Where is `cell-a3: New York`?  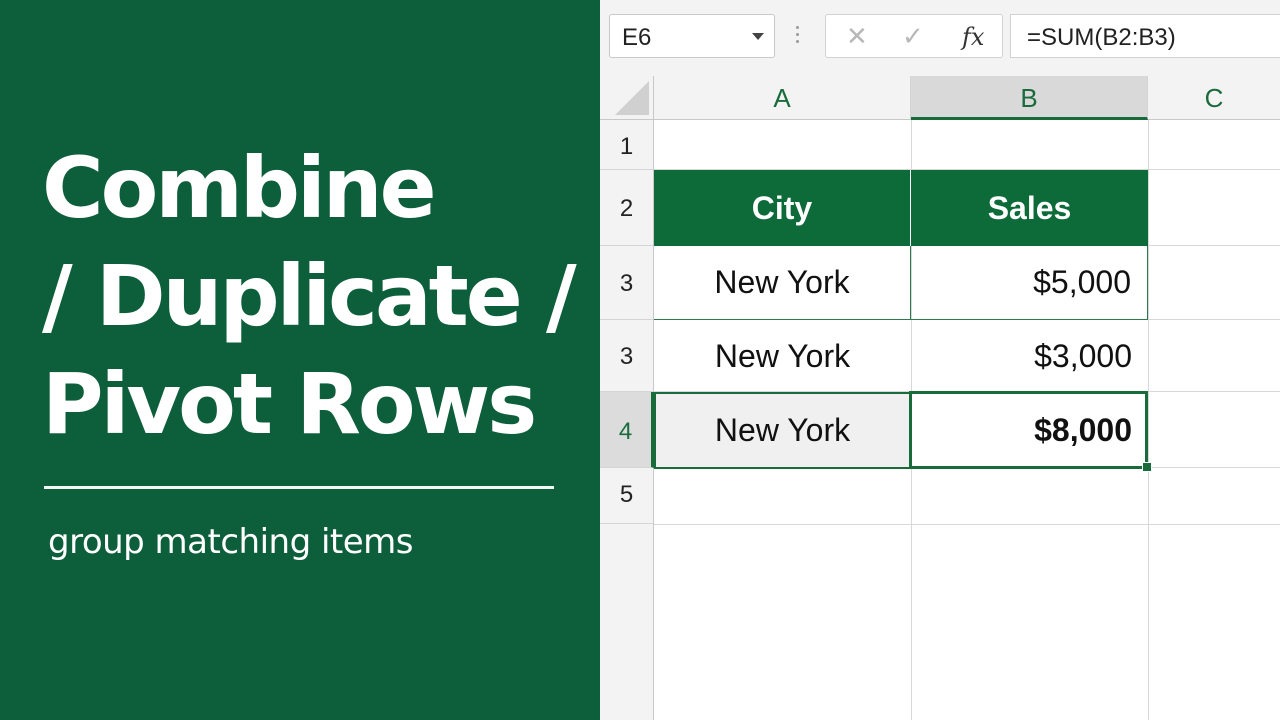 cell-a3: New York is located at coordinates (782, 283).